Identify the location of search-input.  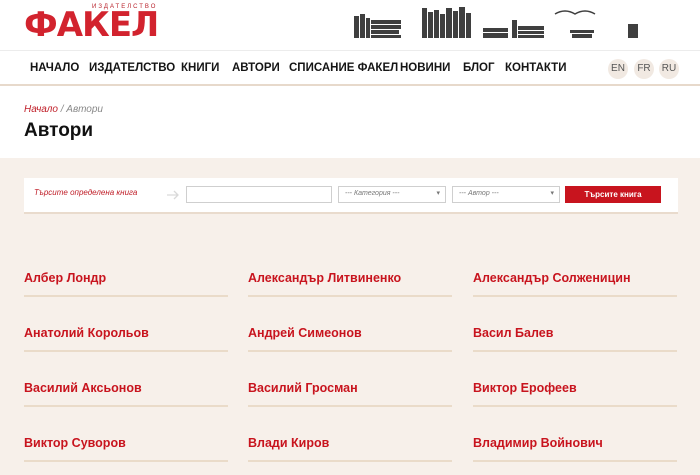
(259, 194).